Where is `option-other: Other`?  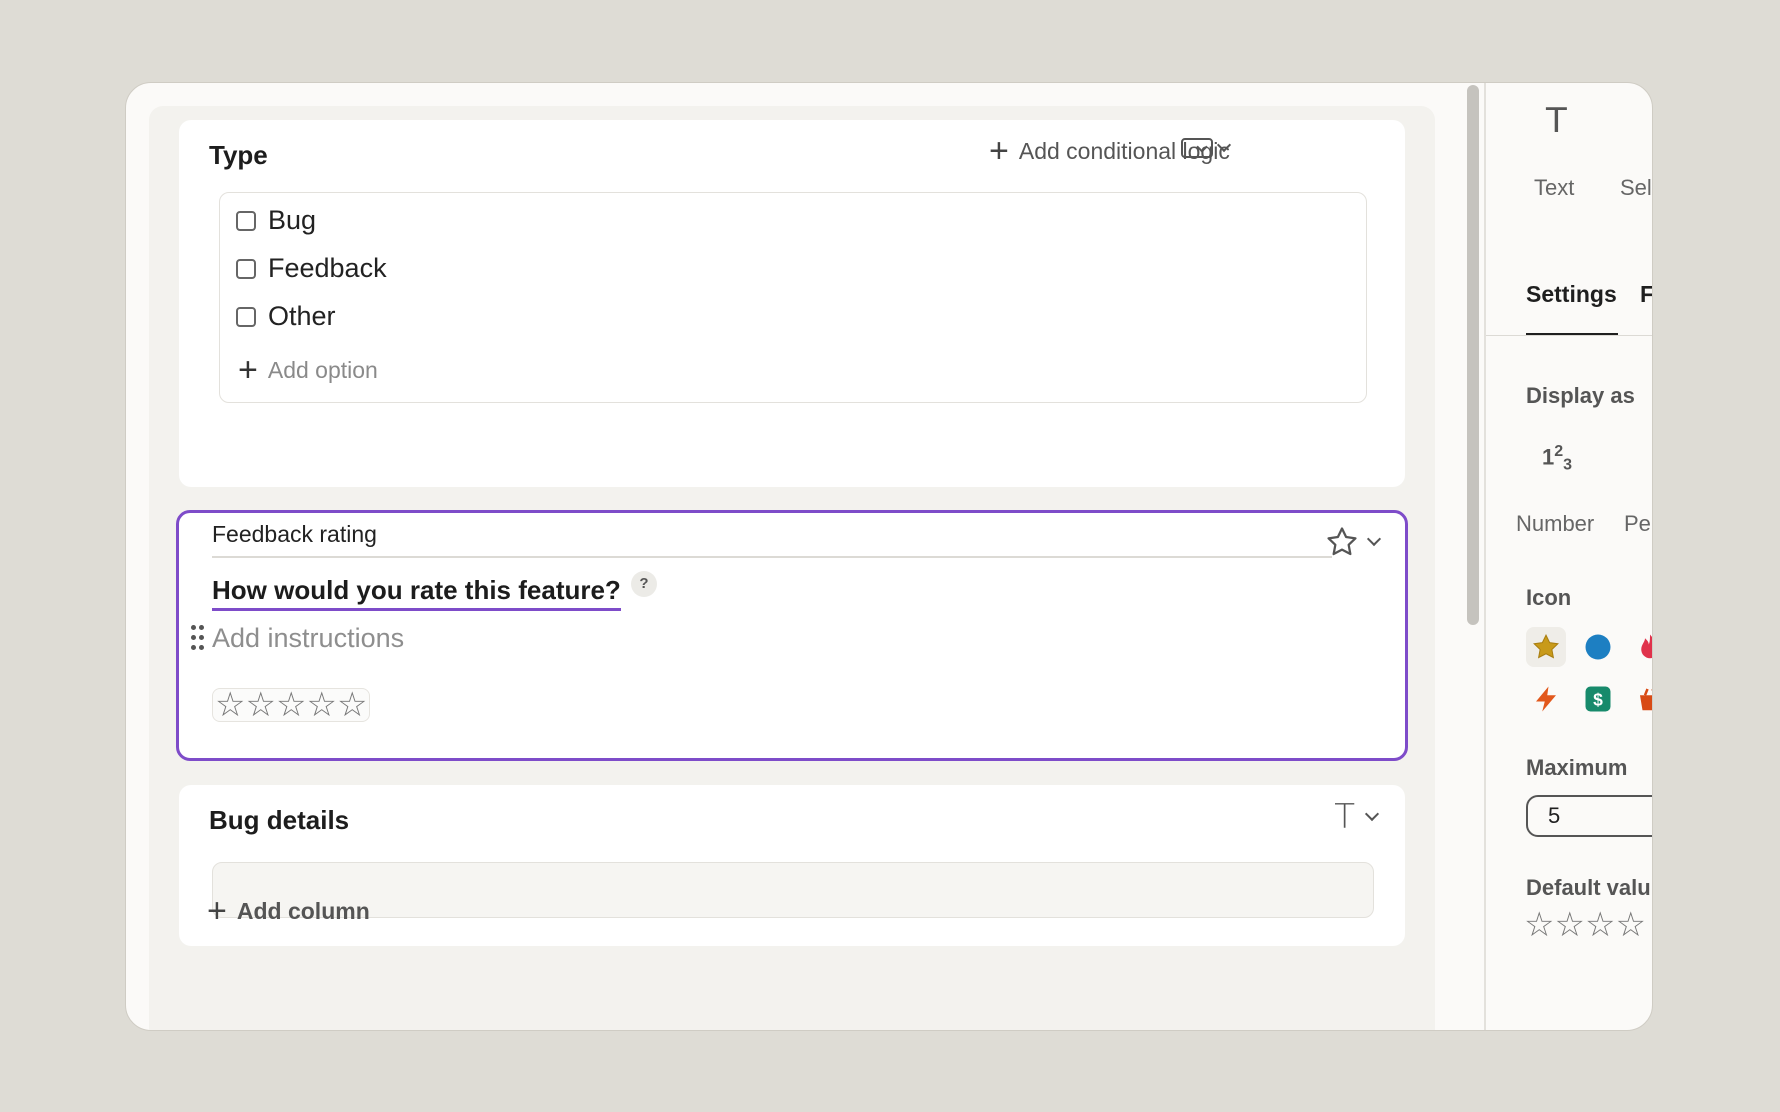 option-other: Other is located at coordinates (286, 316).